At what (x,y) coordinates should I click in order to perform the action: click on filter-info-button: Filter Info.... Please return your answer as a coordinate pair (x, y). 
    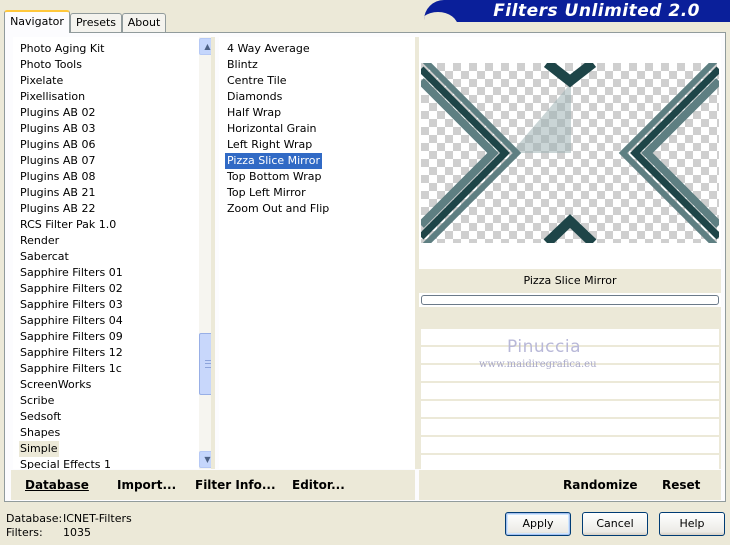
    Looking at the image, I should click on (235, 485).